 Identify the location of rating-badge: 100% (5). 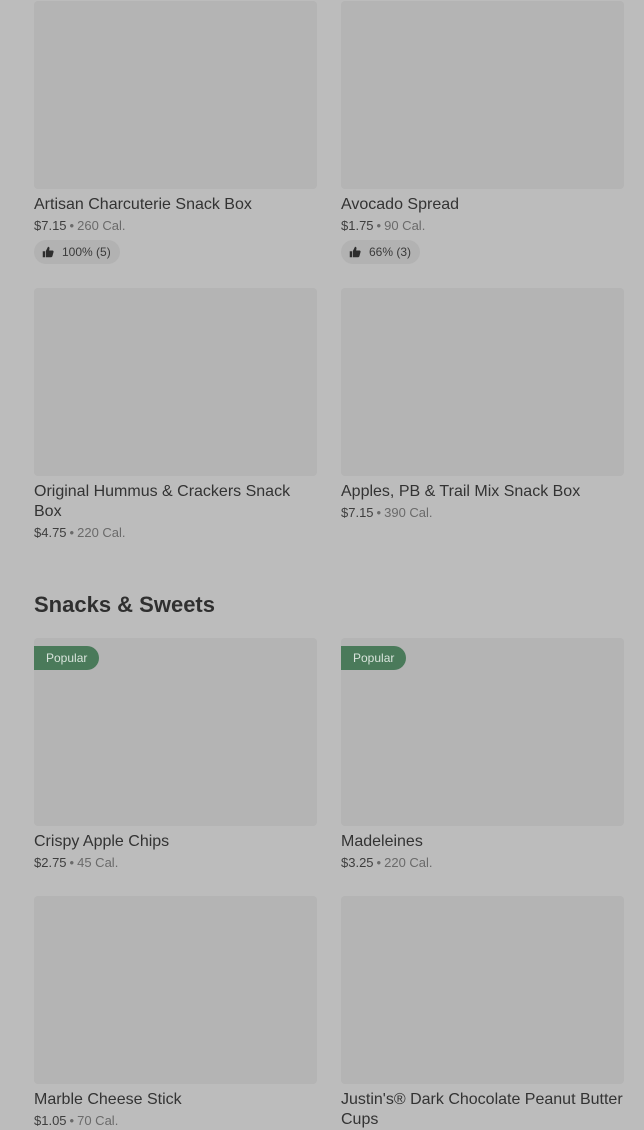
(77, 252).